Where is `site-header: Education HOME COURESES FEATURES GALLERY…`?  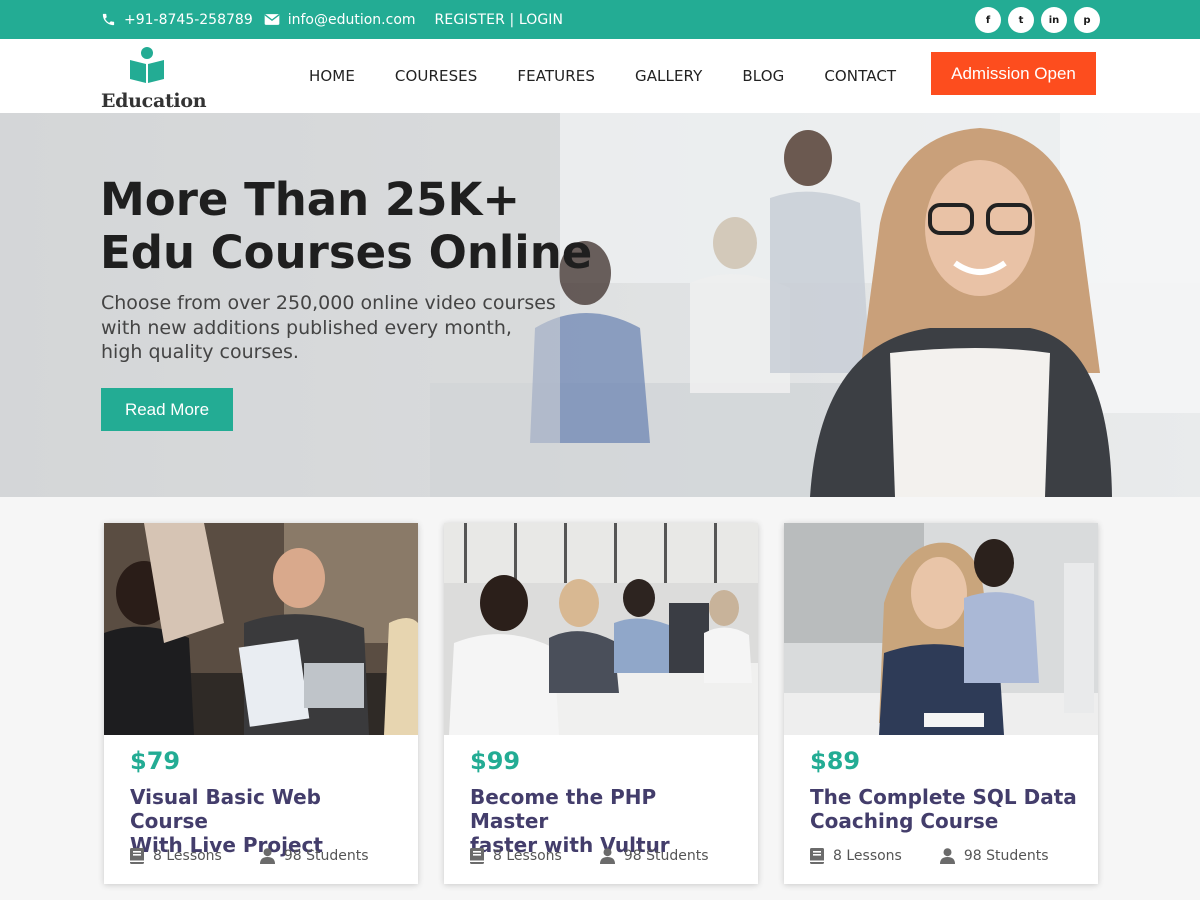
site-header: Education HOME COURESES FEATURES GALLERY… is located at coordinates (600, 76).